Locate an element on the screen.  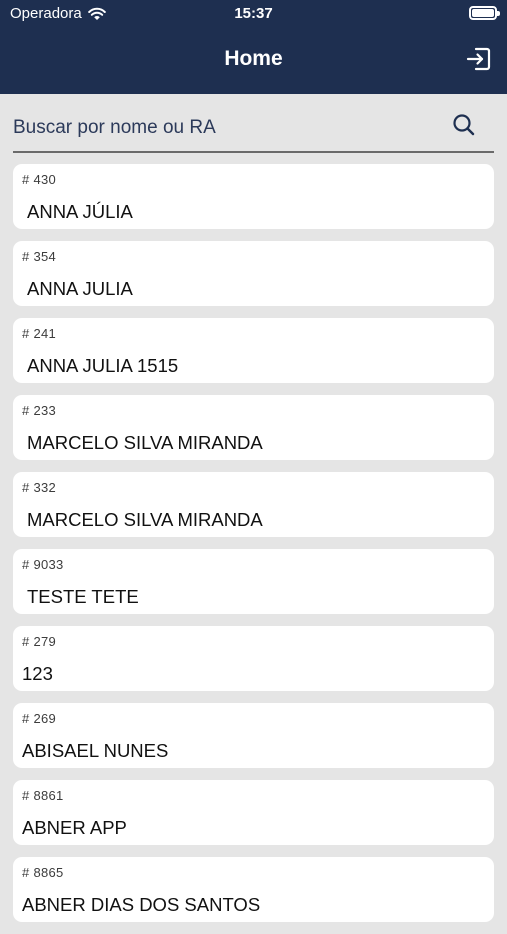
student-name: ABNER APP is located at coordinates (74, 827).